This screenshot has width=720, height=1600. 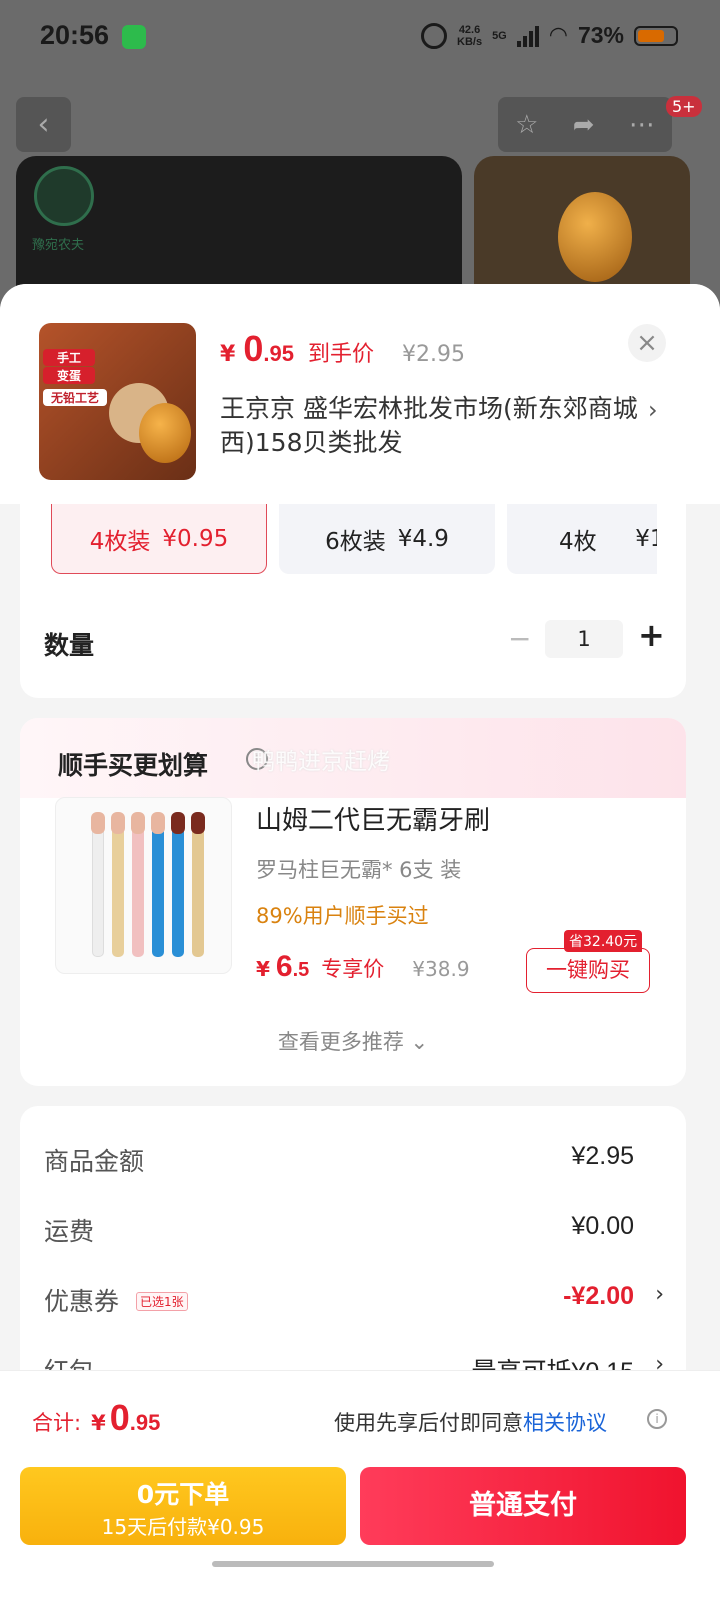 I want to click on alarm-icon, so click(x=434, y=35).